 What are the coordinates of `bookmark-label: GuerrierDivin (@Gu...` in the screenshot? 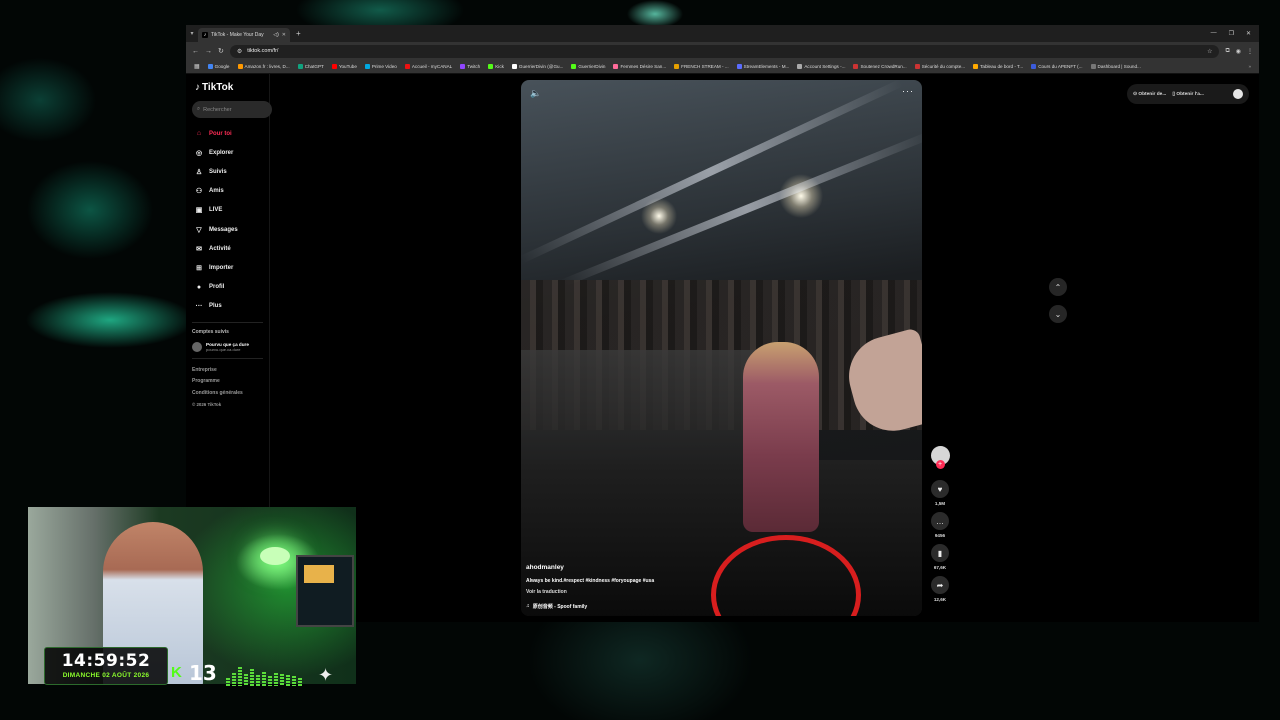 It's located at (541, 66).